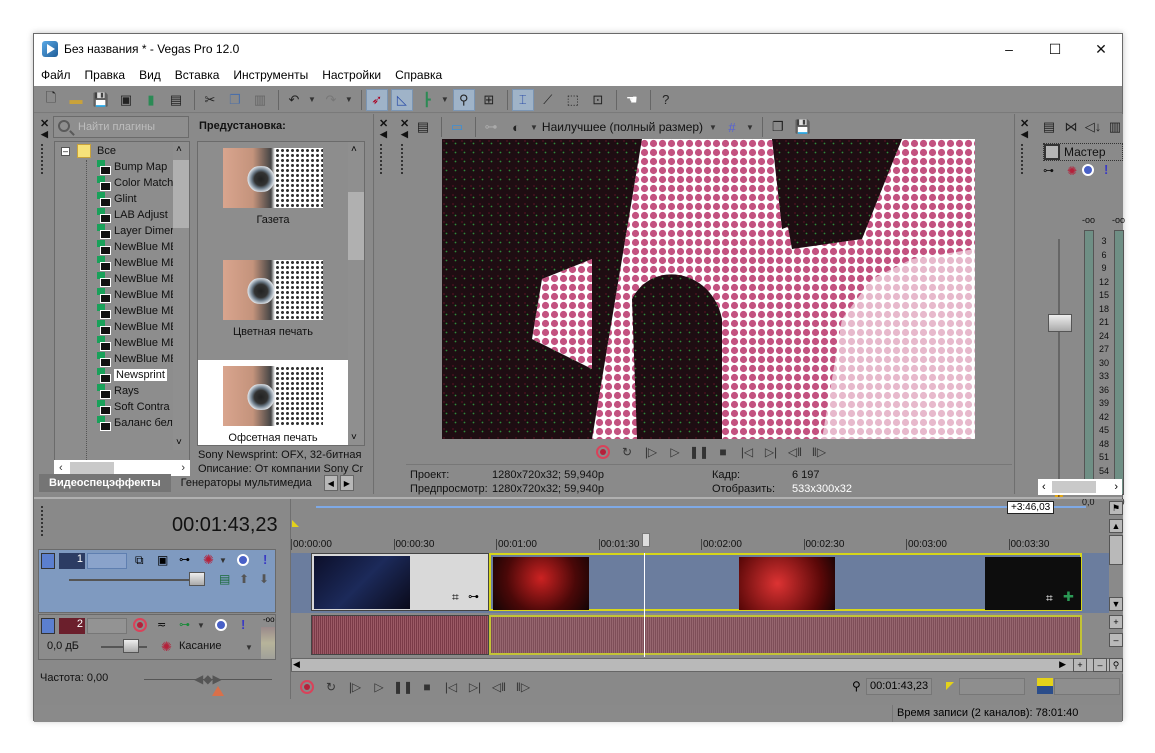 This screenshot has height=753, width=1155. I want to click on minimize-button: –, so click(1009, 49).